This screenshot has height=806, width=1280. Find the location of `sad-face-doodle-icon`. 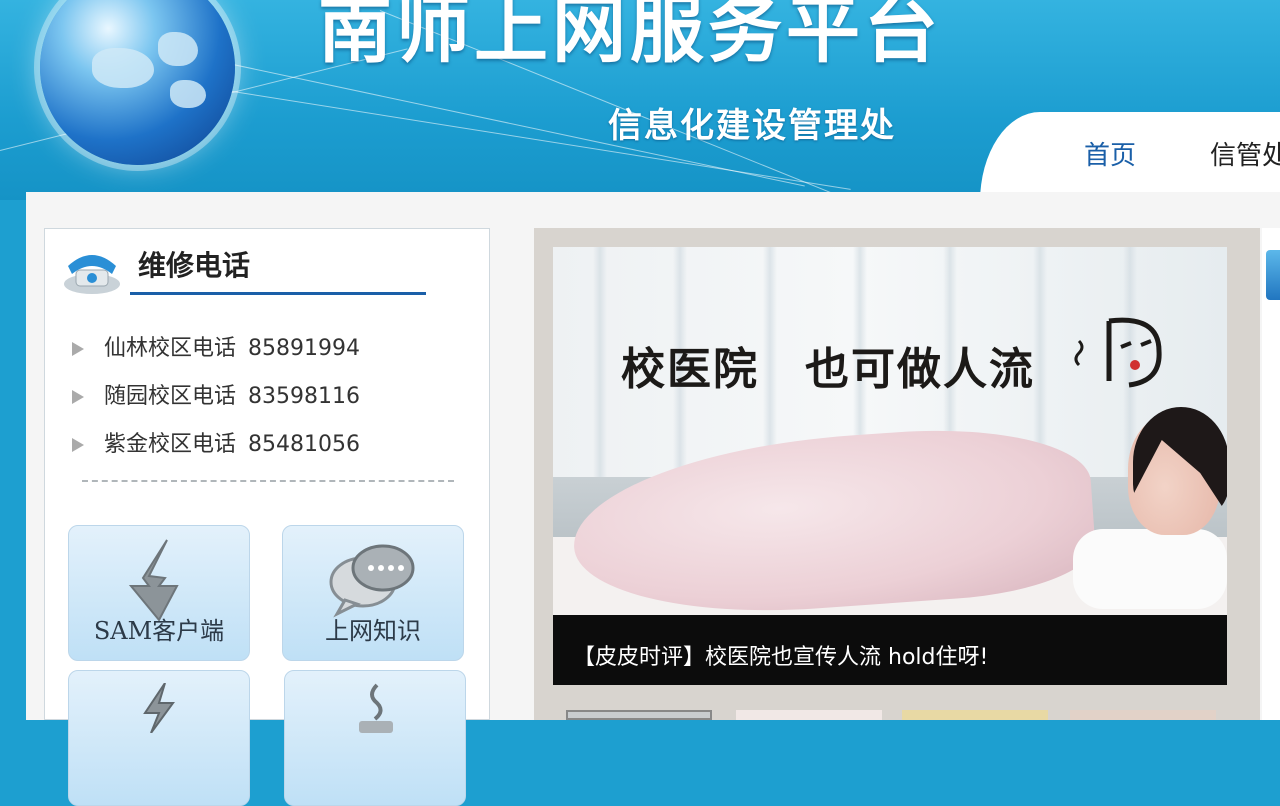

sad-face-doodle-icon is located at coordinates (1118, 352).